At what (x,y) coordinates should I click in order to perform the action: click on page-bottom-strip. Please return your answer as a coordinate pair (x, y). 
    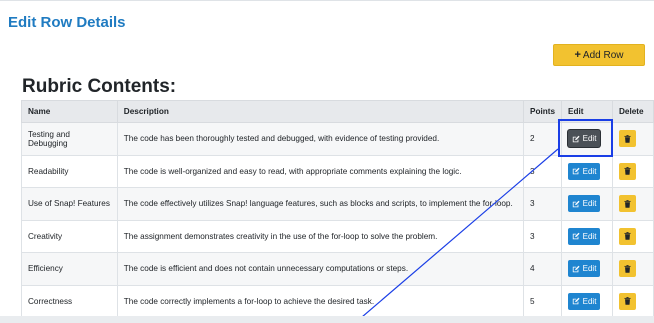
    Looking at the image, I should click on (327, 319).